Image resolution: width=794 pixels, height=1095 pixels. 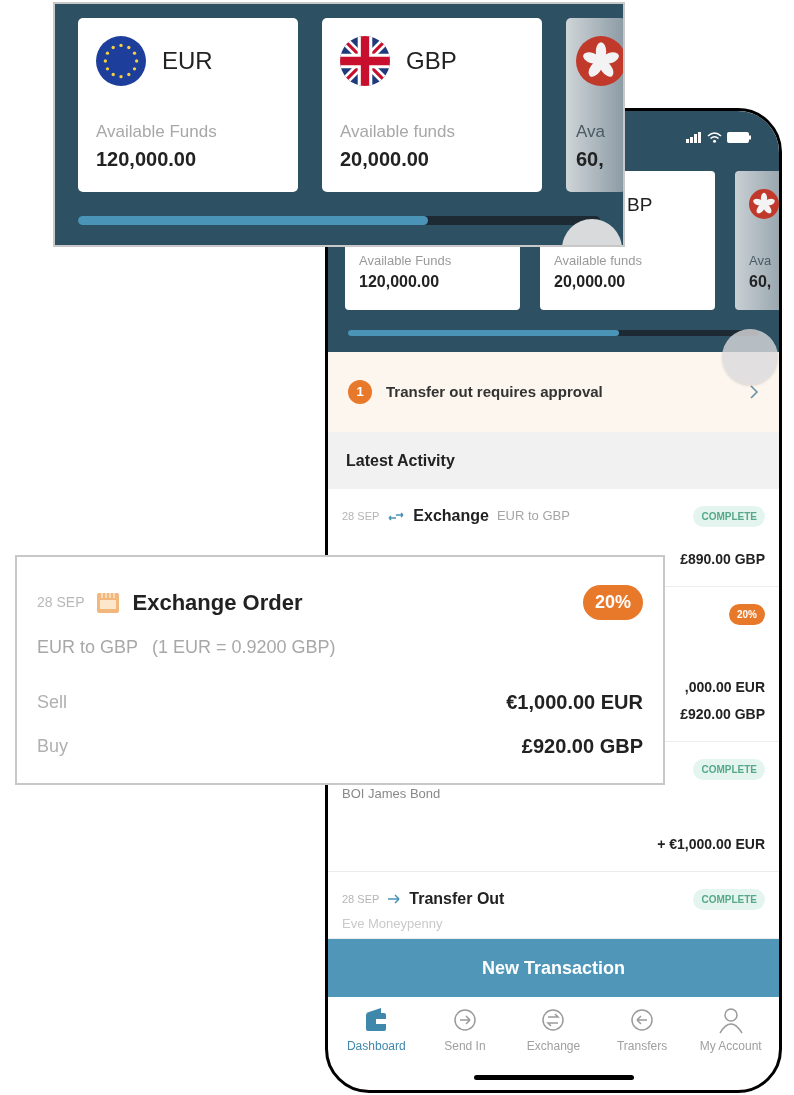 I want to click on line-amount: €1,000.00 EUR, so click(x=574, y=702).